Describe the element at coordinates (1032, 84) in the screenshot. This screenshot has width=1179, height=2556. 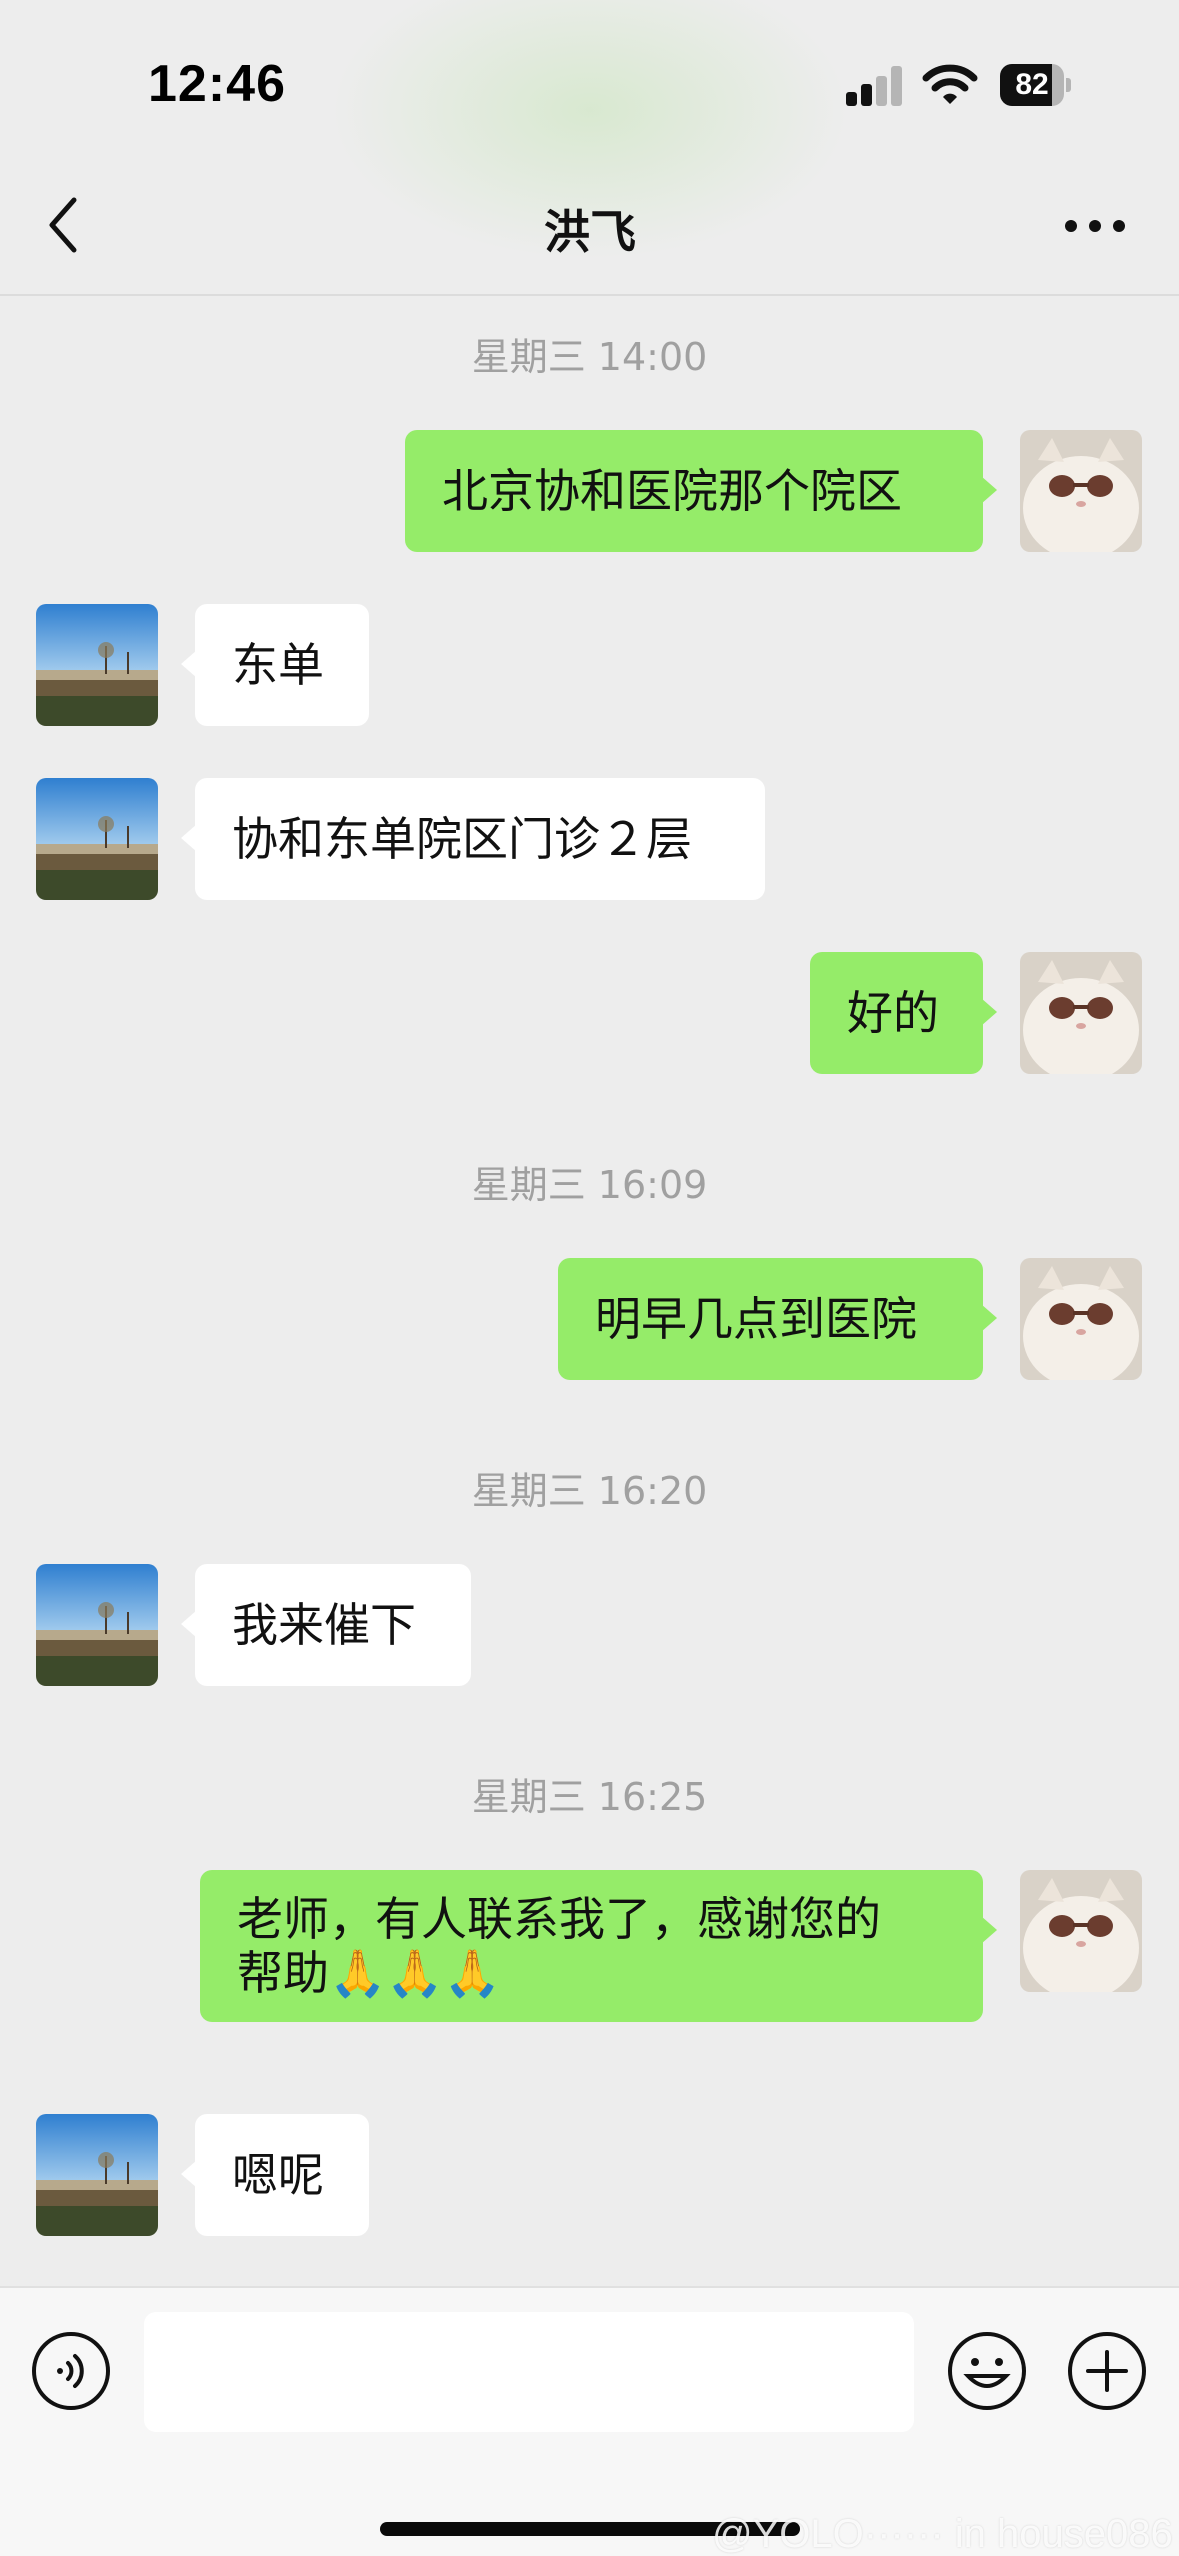
I see `battery-level: 82` at that location.